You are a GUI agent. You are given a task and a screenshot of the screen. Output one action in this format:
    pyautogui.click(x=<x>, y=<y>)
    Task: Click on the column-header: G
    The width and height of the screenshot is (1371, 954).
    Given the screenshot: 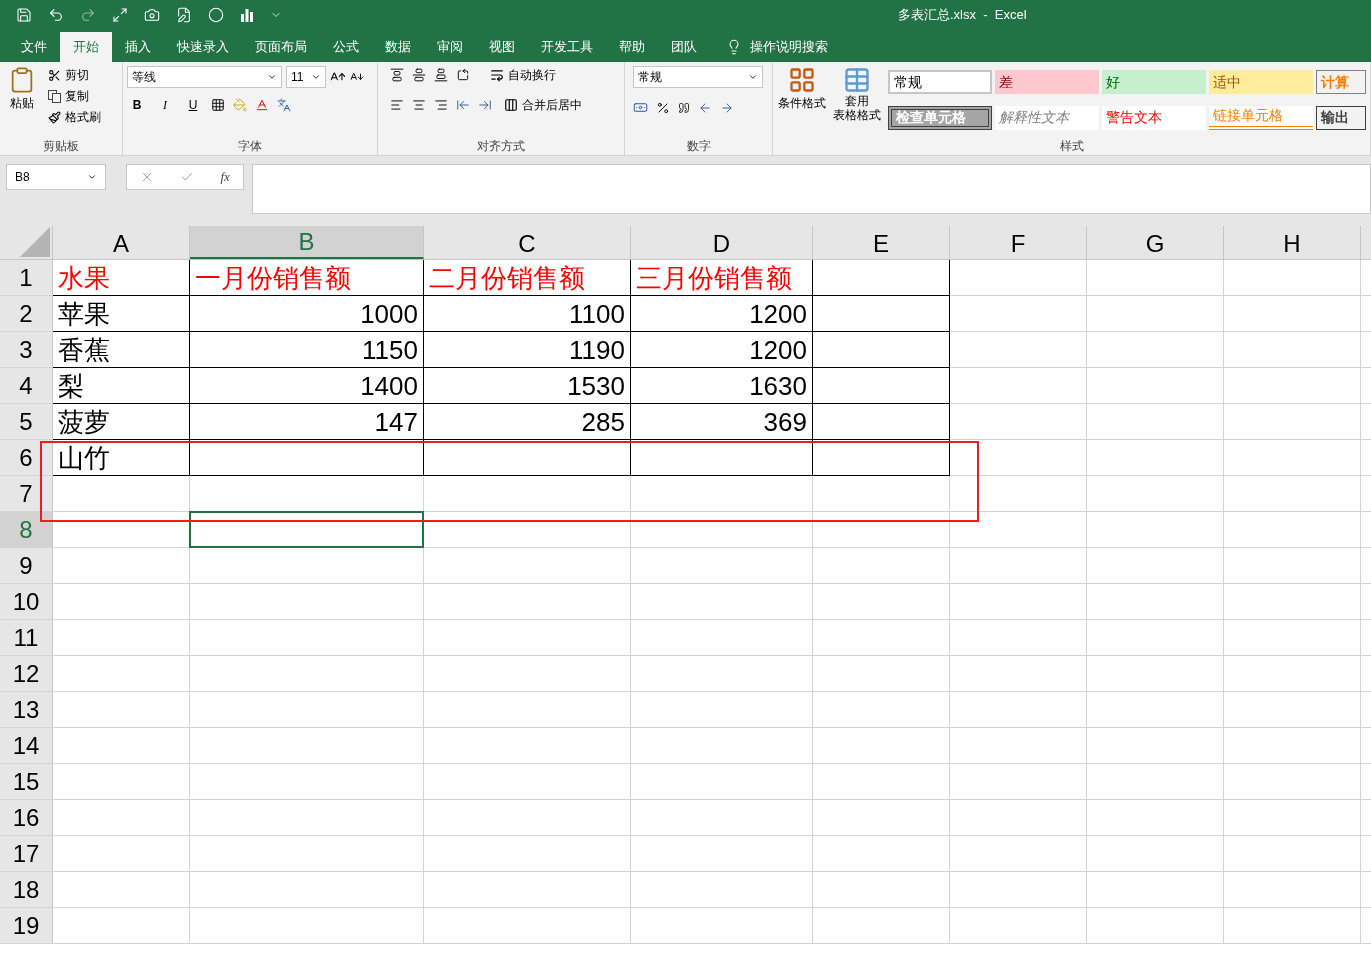 What is the action you would take?
    pyautogui.click(x=1155, y=242)
    